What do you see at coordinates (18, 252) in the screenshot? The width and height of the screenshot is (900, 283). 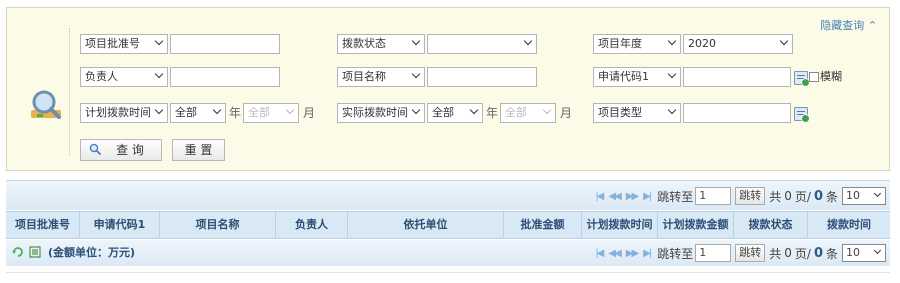 I see `refresh-icon` at bounding box center [18, 252].